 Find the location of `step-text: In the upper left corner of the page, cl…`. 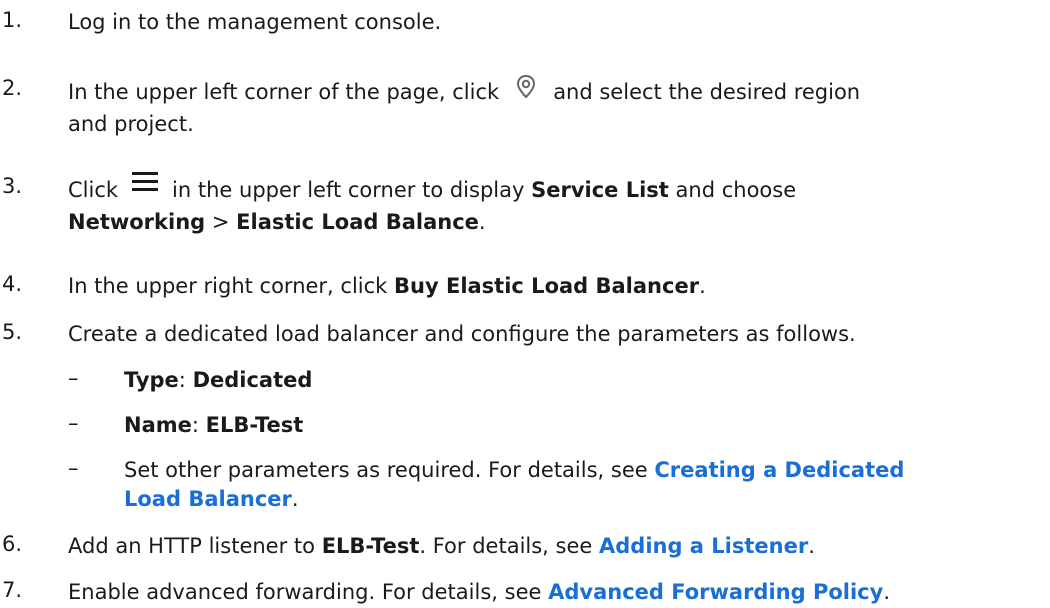

step-text: In the upper left corner of the page, cl… is located at coordinates (559, 106).